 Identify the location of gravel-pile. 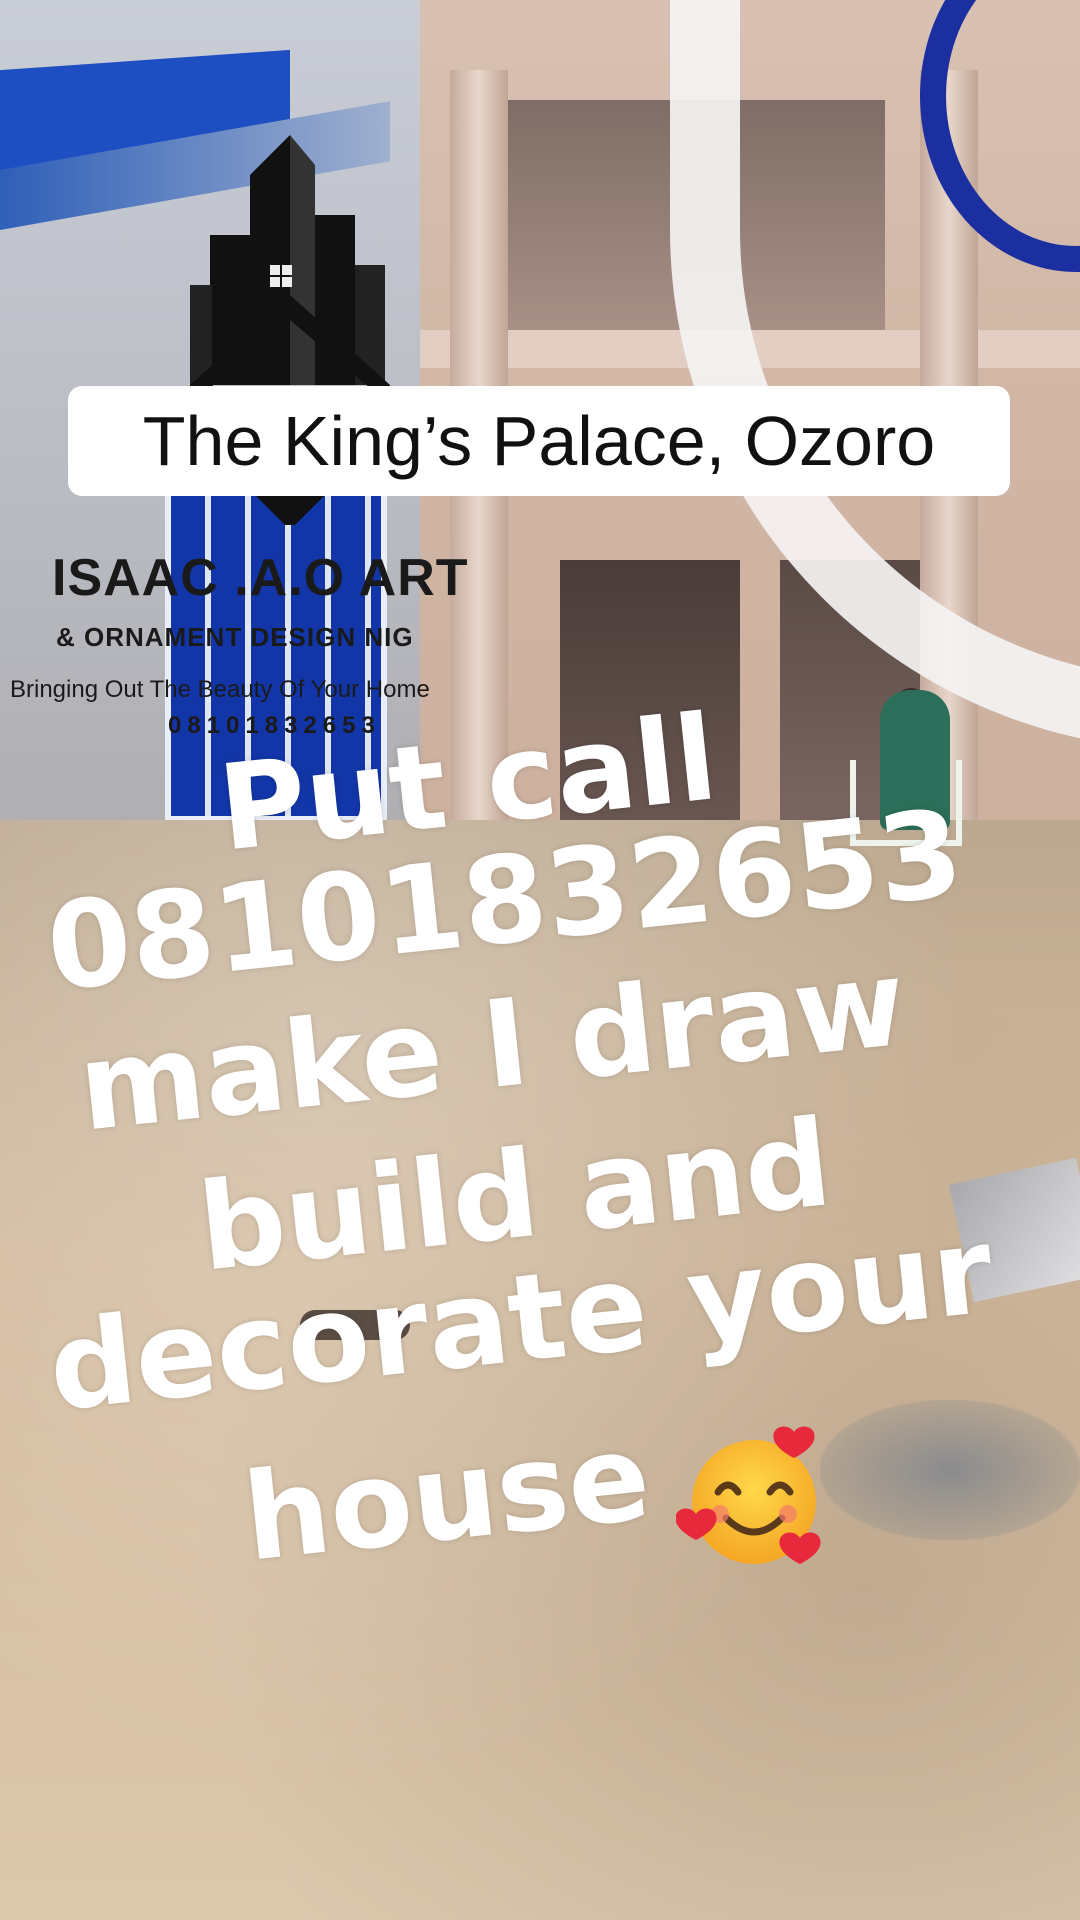
(950, 1470).